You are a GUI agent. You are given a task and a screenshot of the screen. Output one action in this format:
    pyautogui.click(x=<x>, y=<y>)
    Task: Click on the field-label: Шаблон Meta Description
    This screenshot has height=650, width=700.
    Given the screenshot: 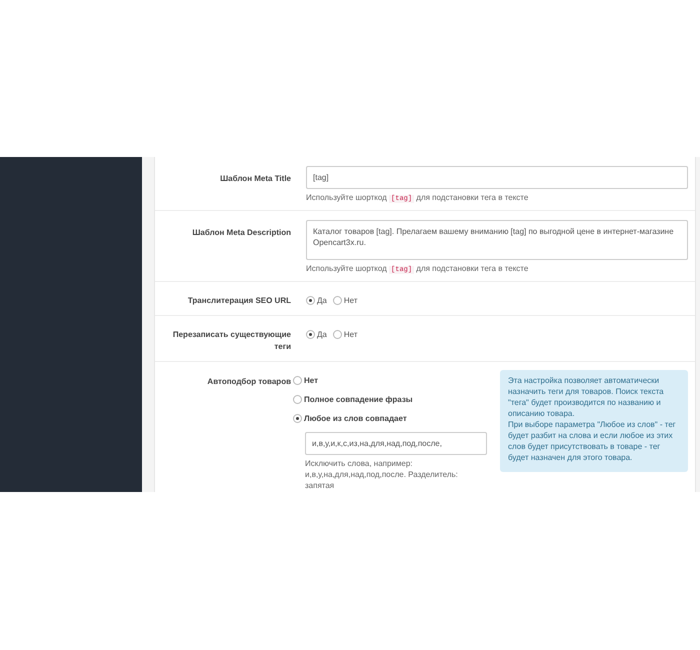 What is the action you would take?
    pyautogui.click(x=241, y=233)
    